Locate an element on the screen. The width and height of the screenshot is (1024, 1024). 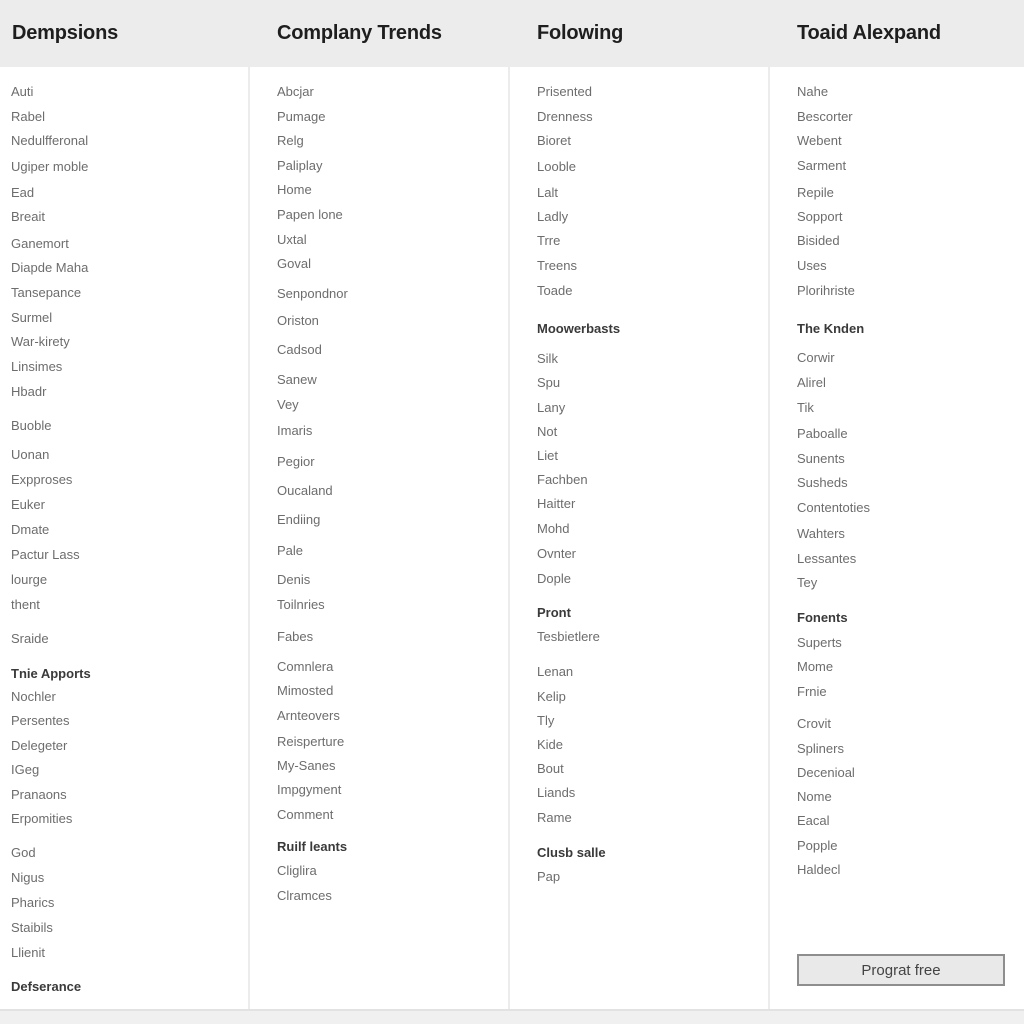
menu-item: Vey is located at coordinates (288, 405).